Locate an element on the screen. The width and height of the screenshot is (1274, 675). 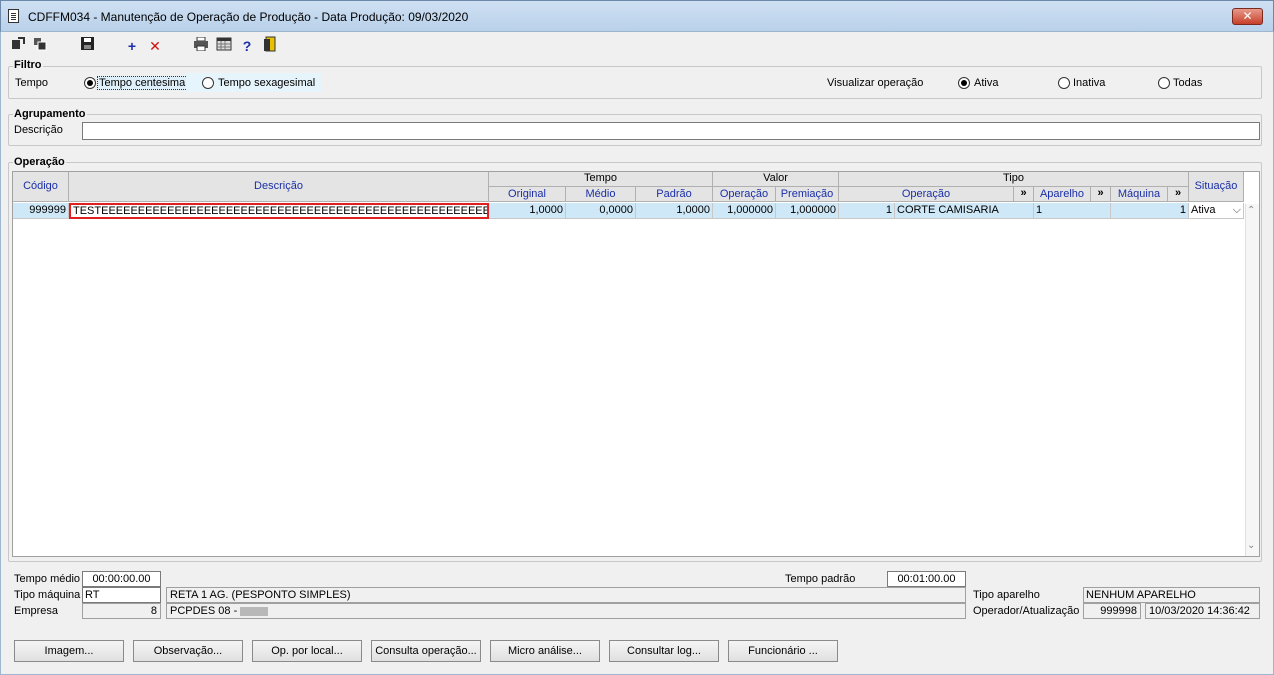
filter-title: Filtro is located at coordinates (28, 65).